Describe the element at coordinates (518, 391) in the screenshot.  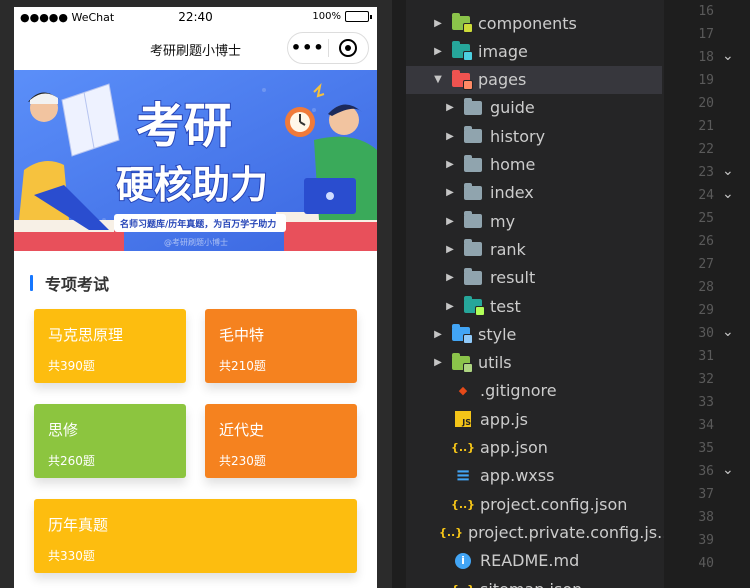
I see `tree-item-label: .gitignore` at that location.